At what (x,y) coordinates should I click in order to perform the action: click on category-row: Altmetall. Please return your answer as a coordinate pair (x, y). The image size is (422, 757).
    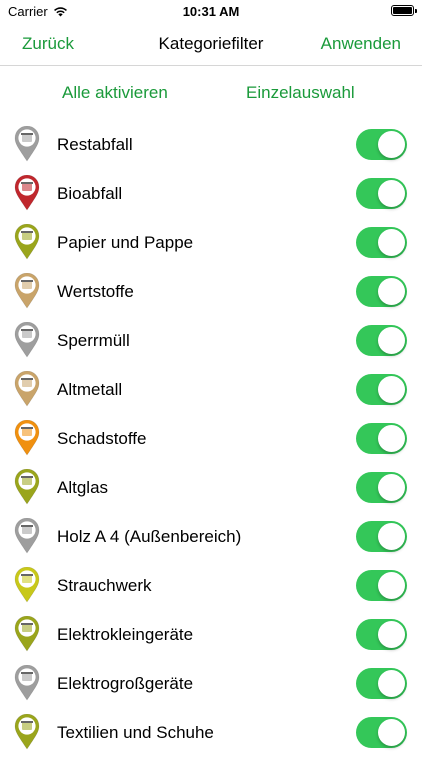
    Looking at the image, I should click on (211, 389).